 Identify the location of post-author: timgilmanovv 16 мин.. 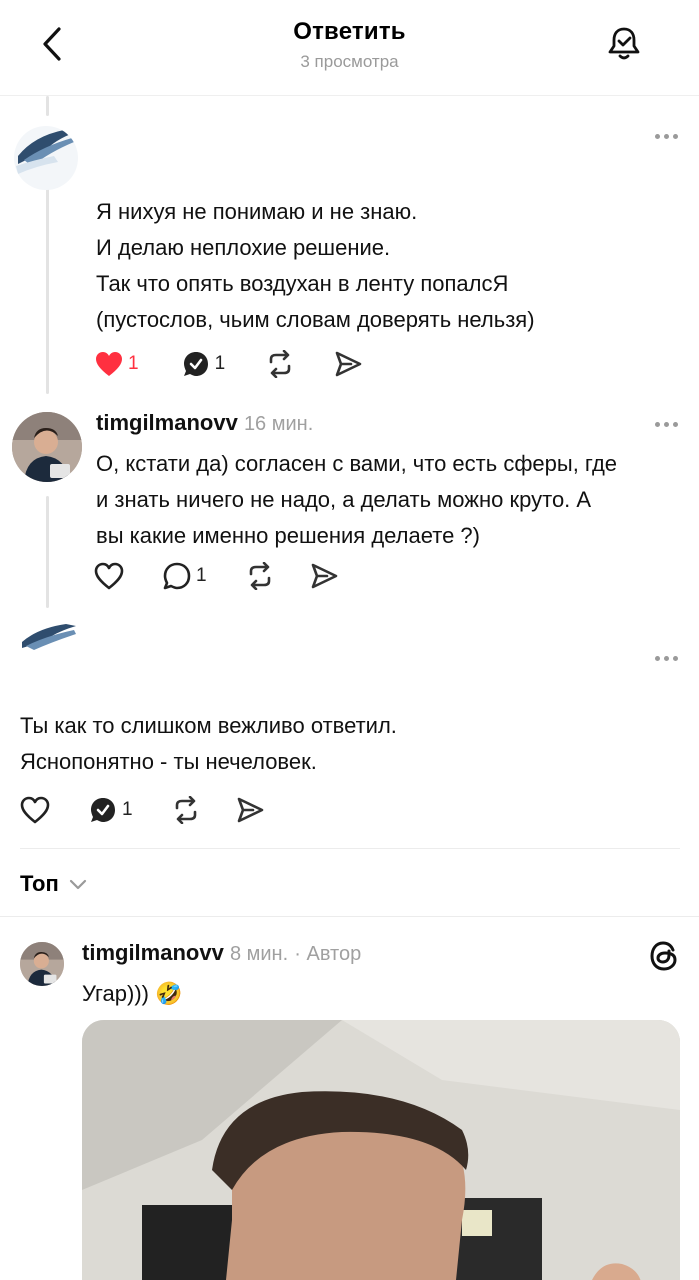
(204, 423).